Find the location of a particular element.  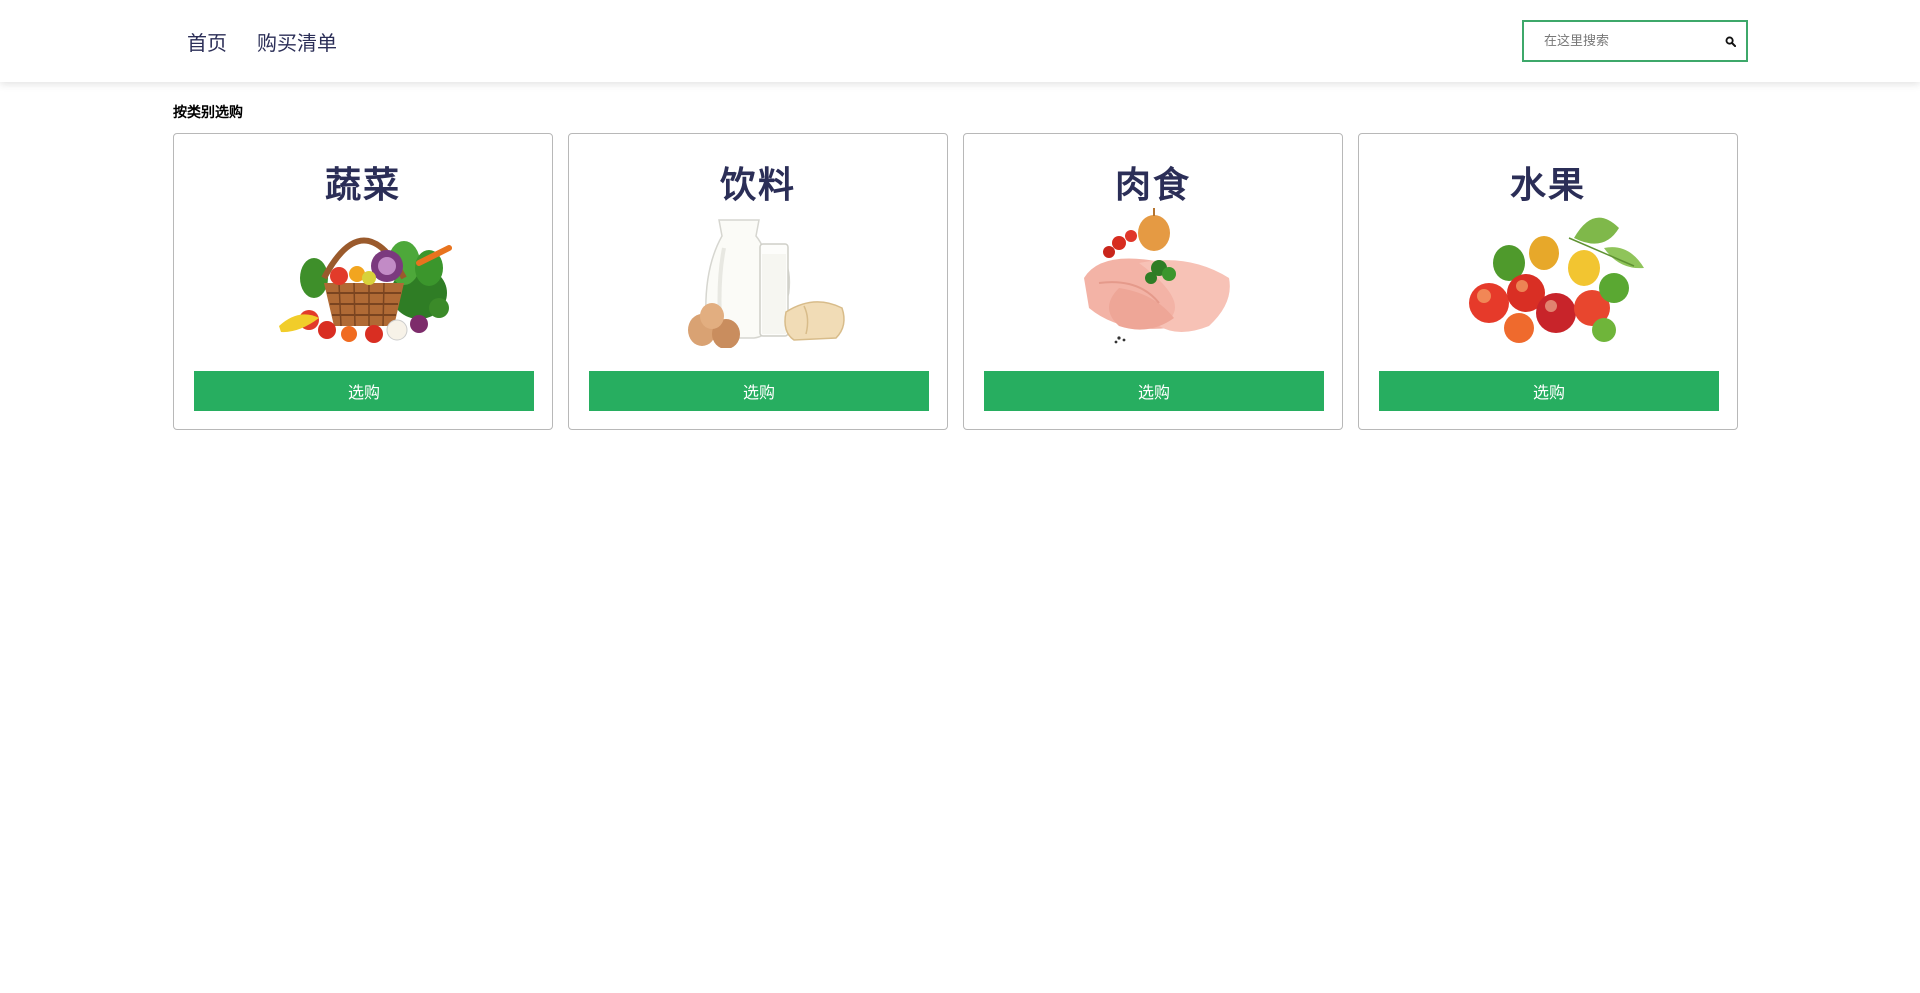

search-button is located at coordinates (1730, 41).